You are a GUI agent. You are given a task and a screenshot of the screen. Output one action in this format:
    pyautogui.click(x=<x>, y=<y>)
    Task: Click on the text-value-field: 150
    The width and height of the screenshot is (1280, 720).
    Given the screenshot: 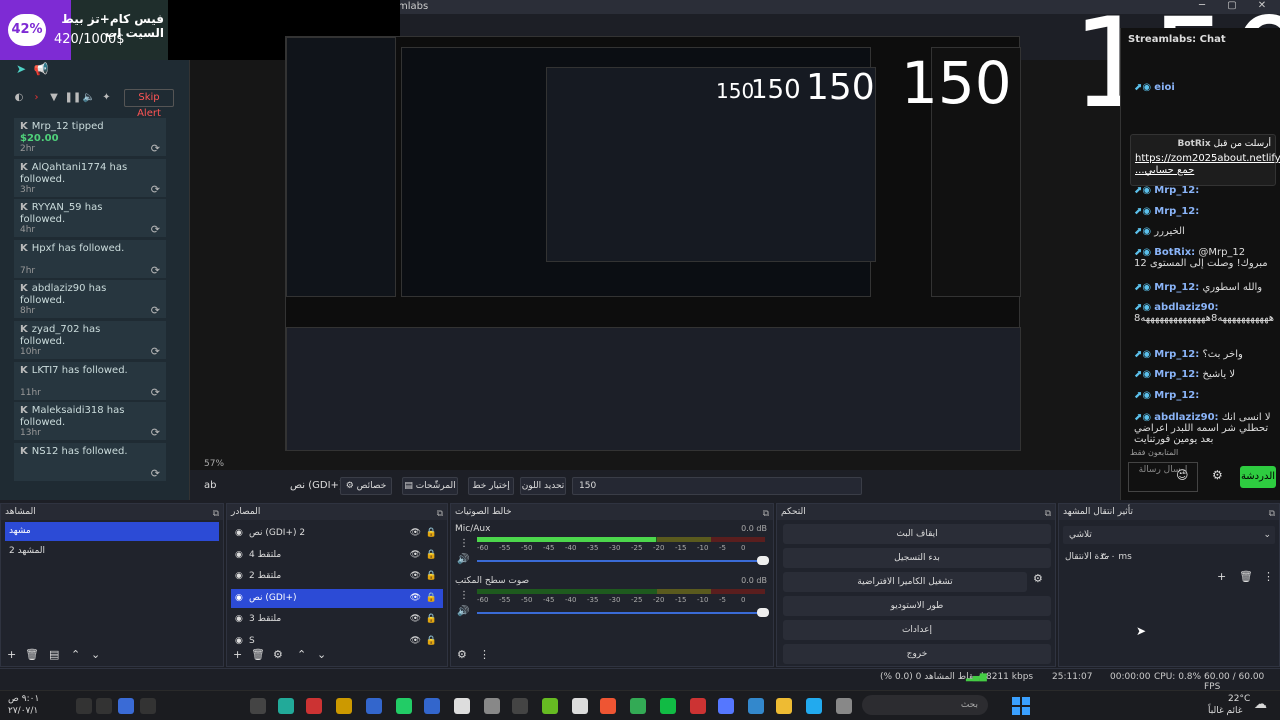 What is the action you would take?
    pyautogui.click(x=717, y=486)
    